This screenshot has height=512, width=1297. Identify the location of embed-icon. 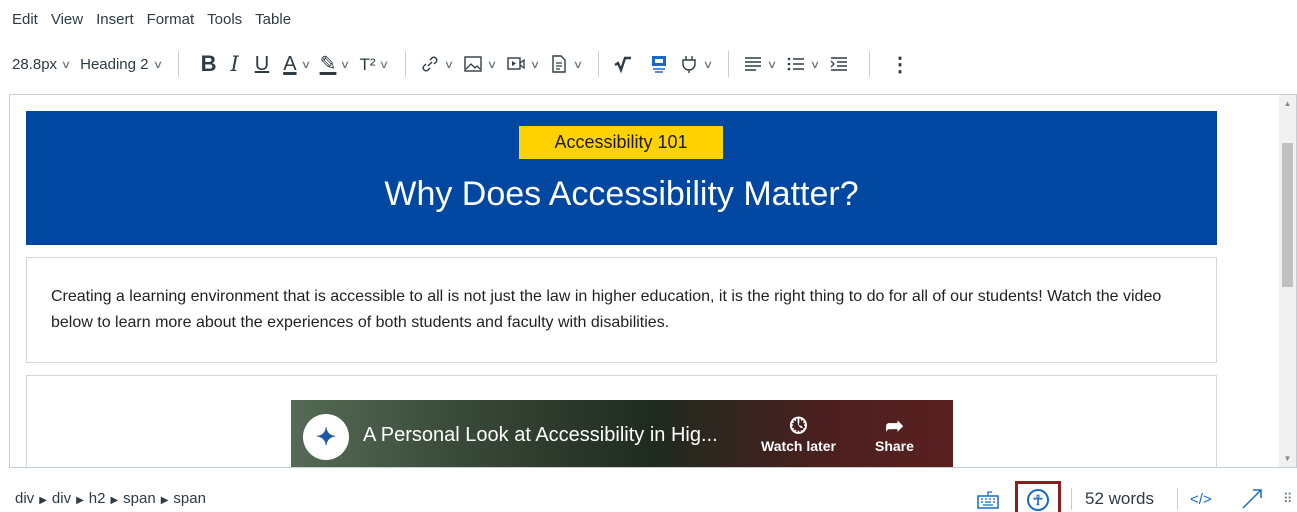
(658, 64).